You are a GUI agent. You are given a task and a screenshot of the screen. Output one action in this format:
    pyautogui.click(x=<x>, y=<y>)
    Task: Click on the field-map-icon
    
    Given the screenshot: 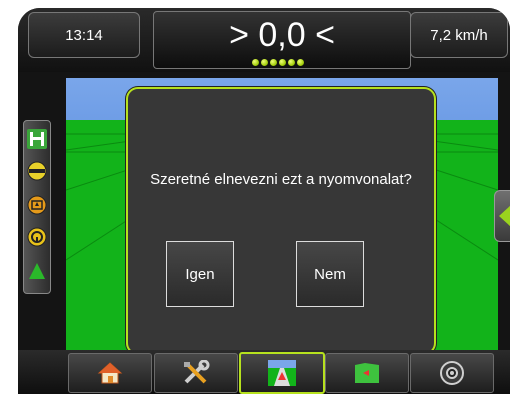 What is the action you would take?
    pyautogui.click(x=367, y=373)
    